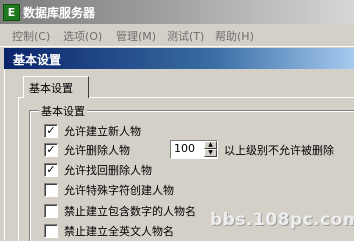 This screenshot has width=354, height=241. I want to click on dialog-title-bar: 基本设置, so click(179, 58).